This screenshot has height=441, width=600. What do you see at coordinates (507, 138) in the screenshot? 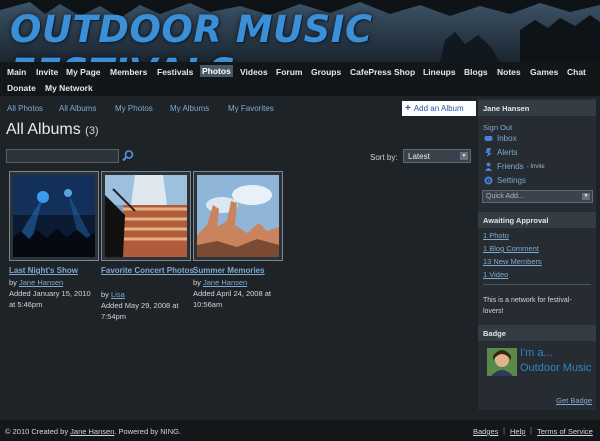
I see `inbox-label: Inbox` at bounding box center [507, 138].